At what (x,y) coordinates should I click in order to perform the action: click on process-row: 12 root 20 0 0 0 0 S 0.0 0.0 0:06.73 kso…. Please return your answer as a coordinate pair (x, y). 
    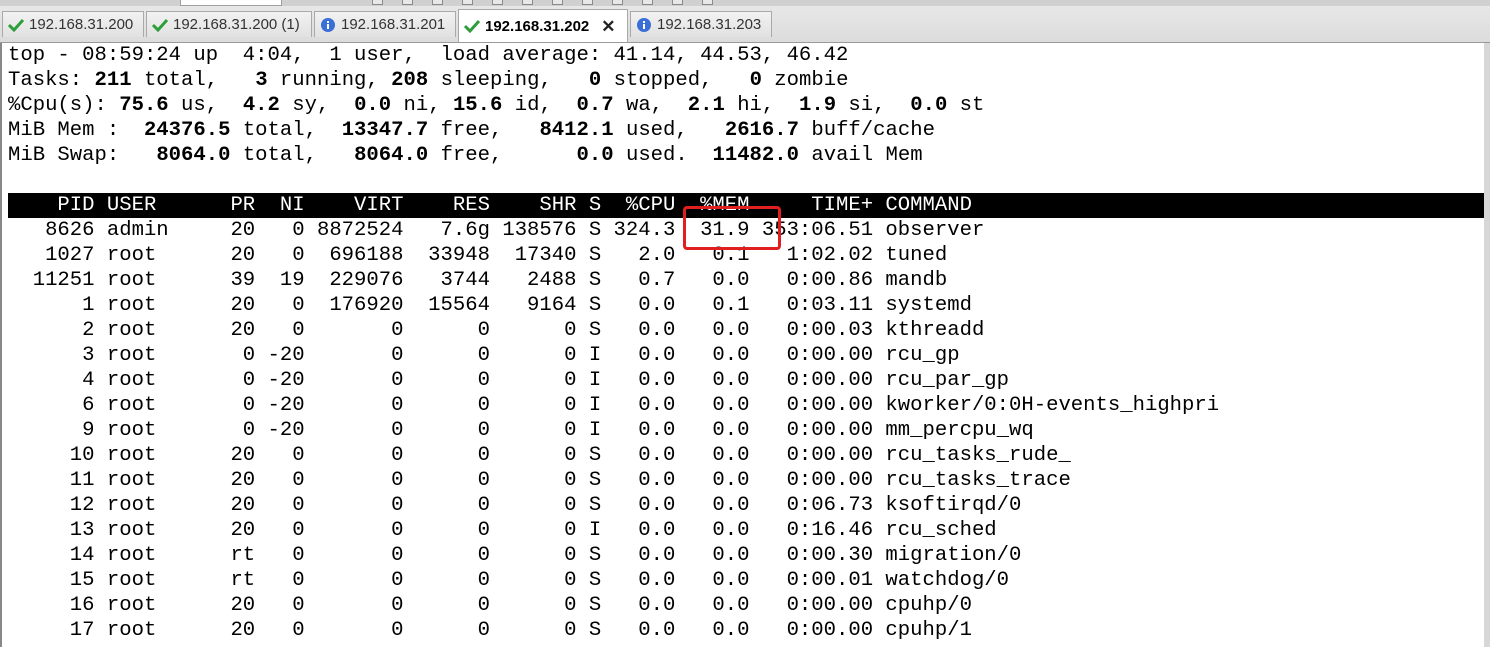
    Looking at the image, I should click on (515, 505).